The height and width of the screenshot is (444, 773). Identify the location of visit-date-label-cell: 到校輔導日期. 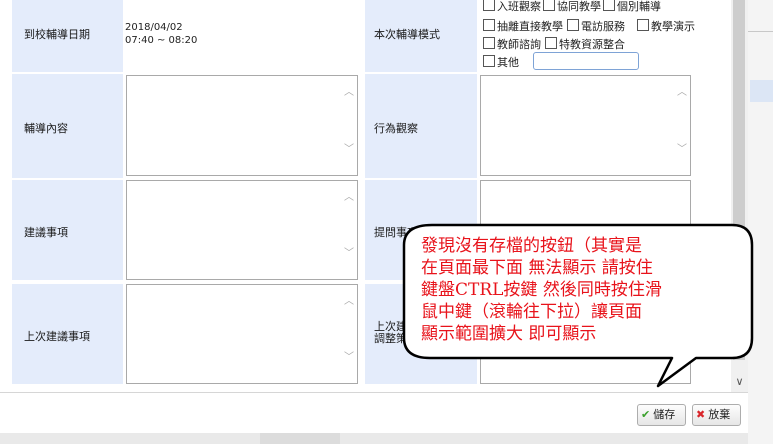
(67, 36).